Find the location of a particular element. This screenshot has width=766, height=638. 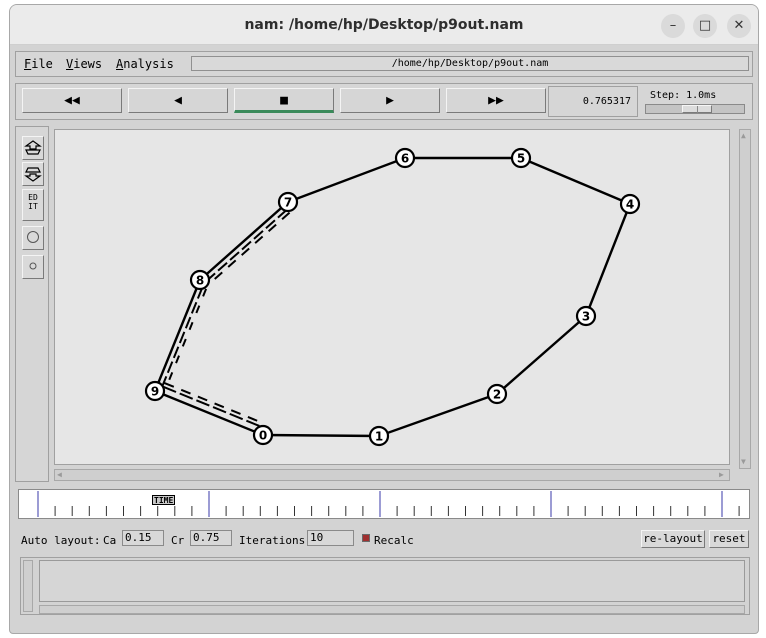

node-0: 0 is located at coordinates (263, 435).